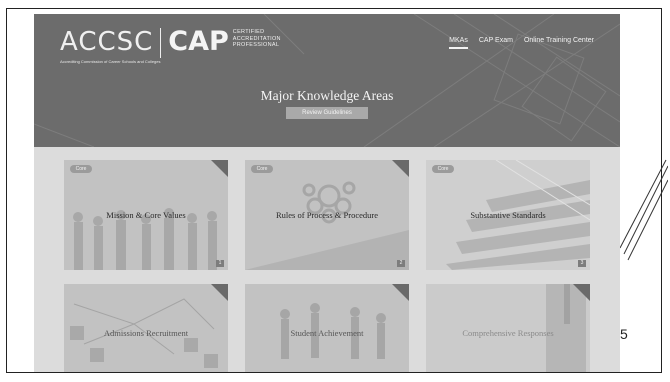  I want to click on card-substantive-standards: Core Substantive Standards 3, so click(508, 215).